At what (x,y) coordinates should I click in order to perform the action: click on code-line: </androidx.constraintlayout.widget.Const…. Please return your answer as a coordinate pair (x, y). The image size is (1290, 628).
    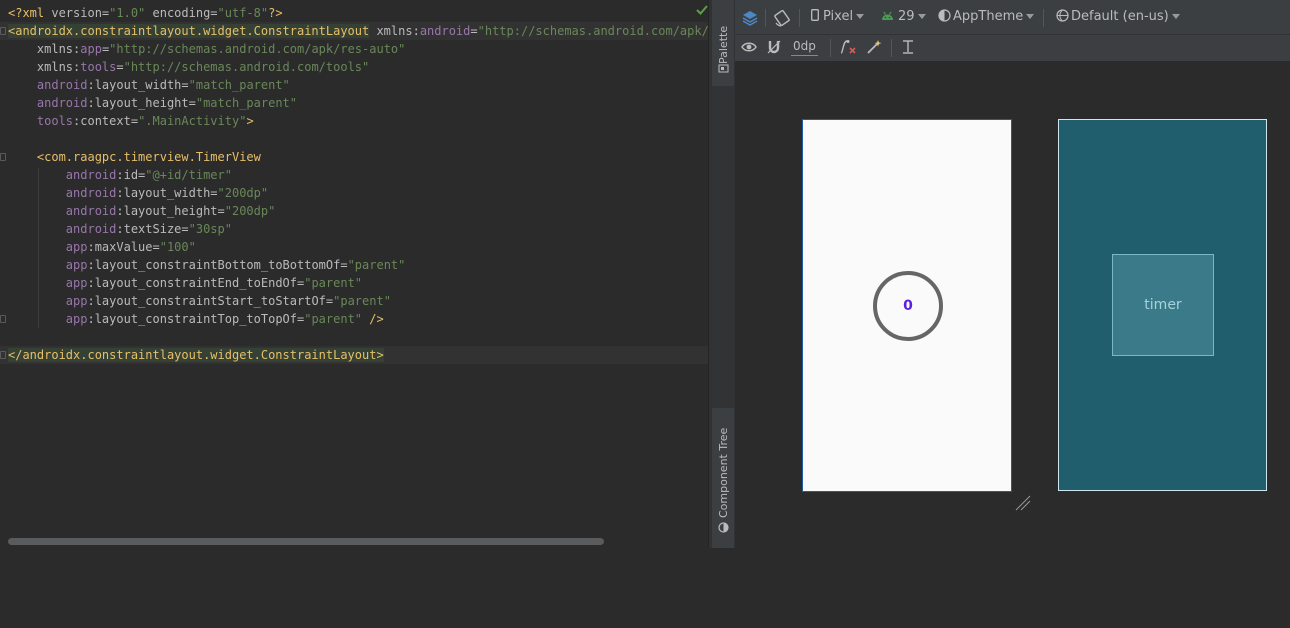
    Looking at the image, I should click on (196, 355).